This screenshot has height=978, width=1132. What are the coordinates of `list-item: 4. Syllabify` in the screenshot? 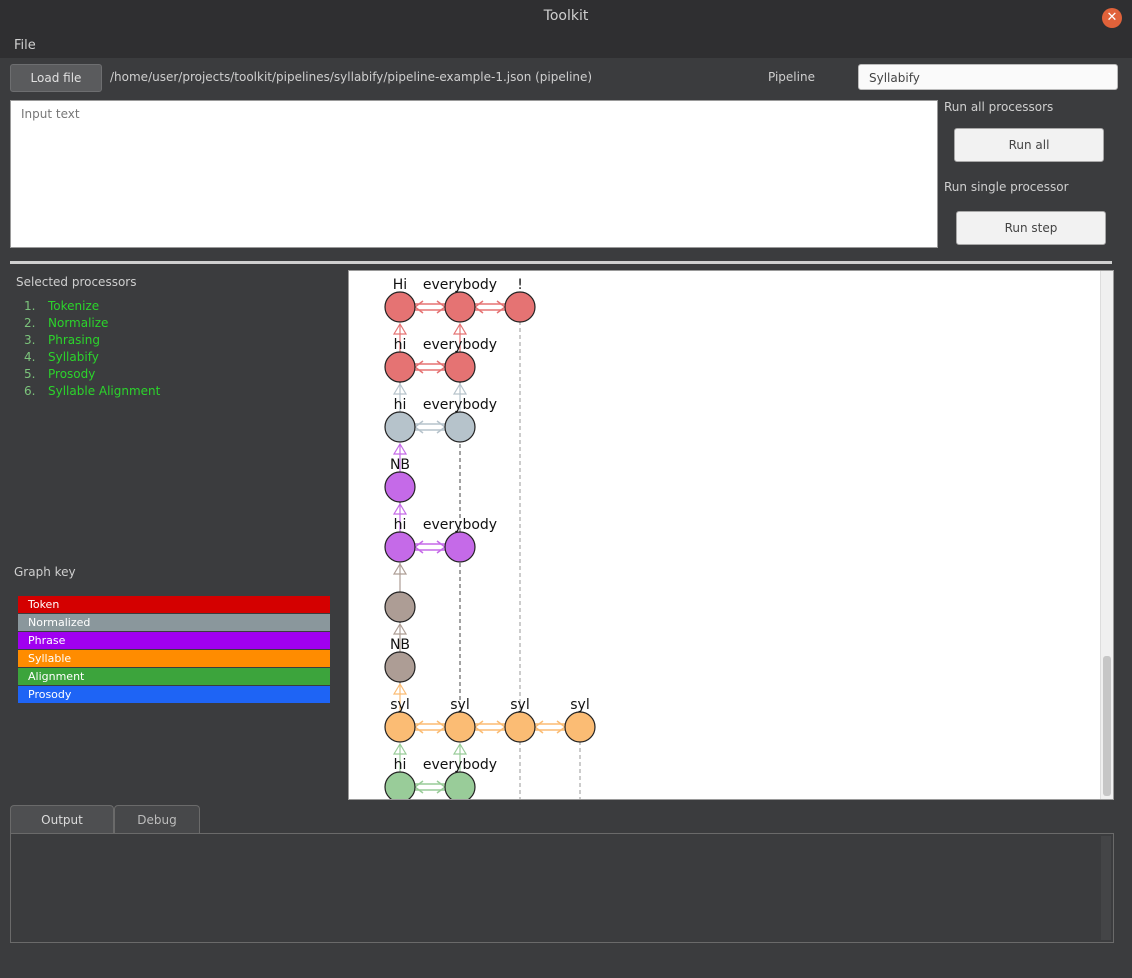 It's located at (174, 357).